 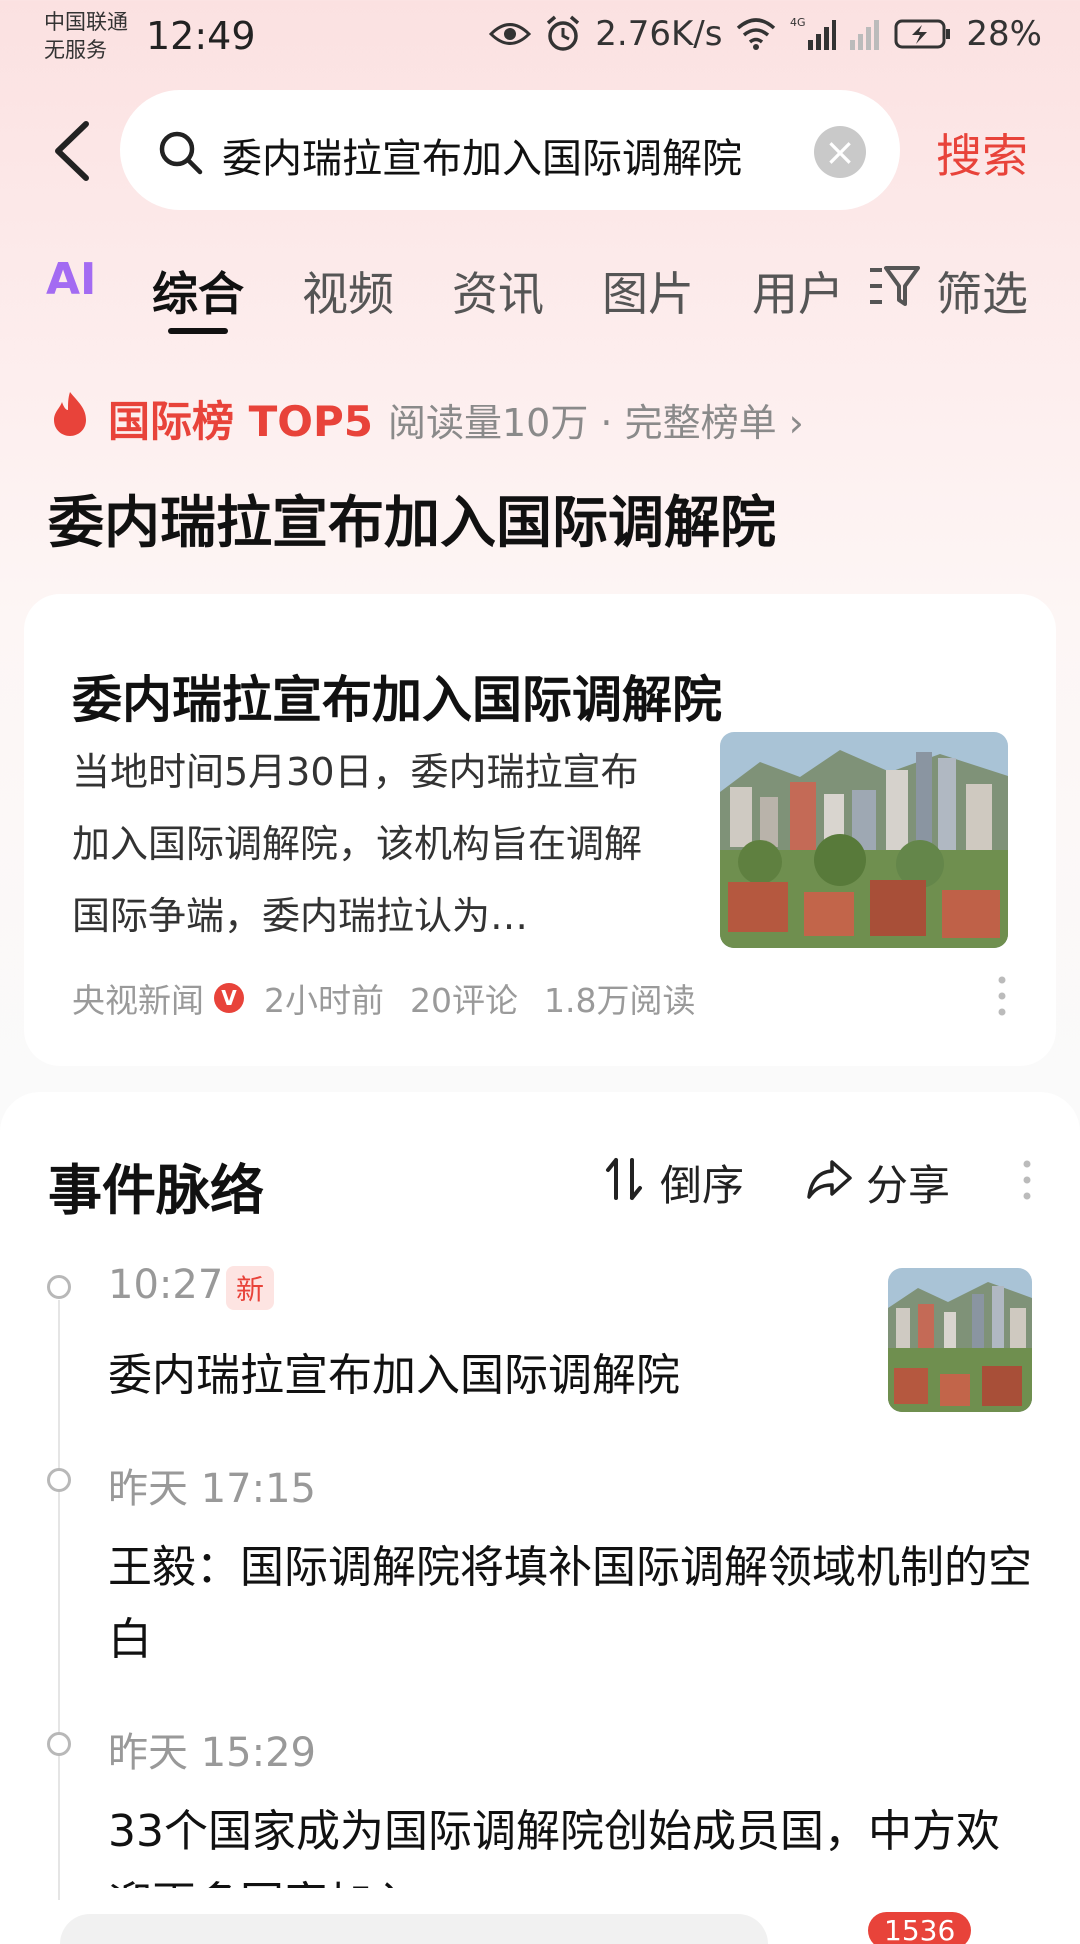 I want to click on eye-icon, so click(x=510, y=34).